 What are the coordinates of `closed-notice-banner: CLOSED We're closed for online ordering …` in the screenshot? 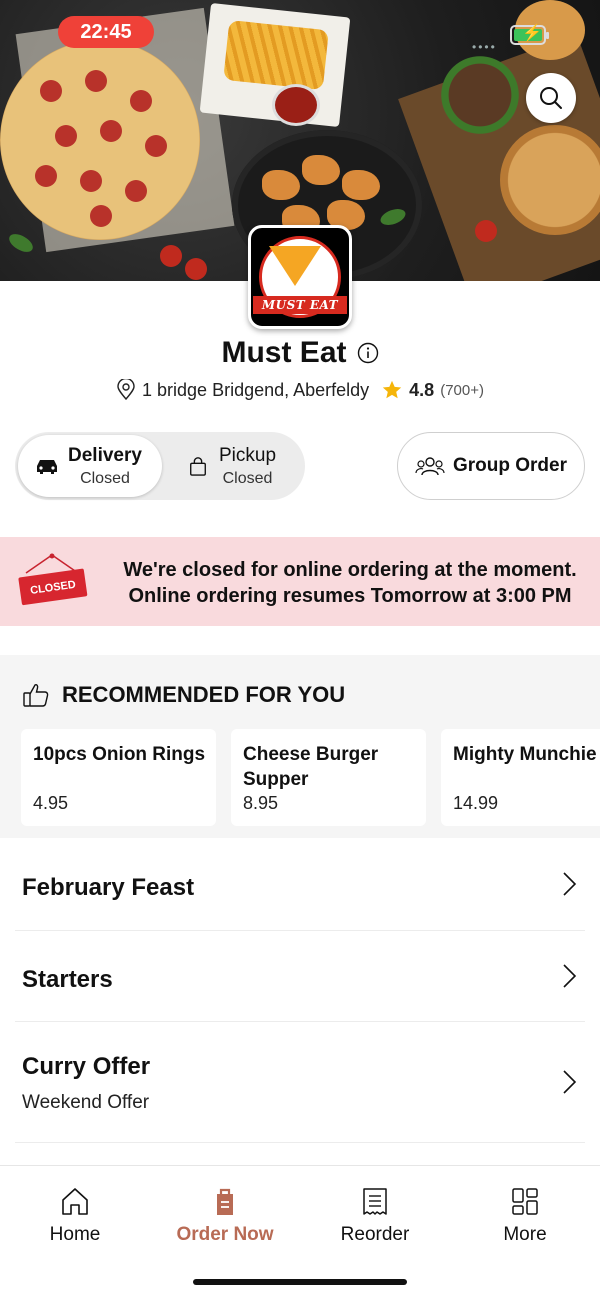 It's located at (300, 581).